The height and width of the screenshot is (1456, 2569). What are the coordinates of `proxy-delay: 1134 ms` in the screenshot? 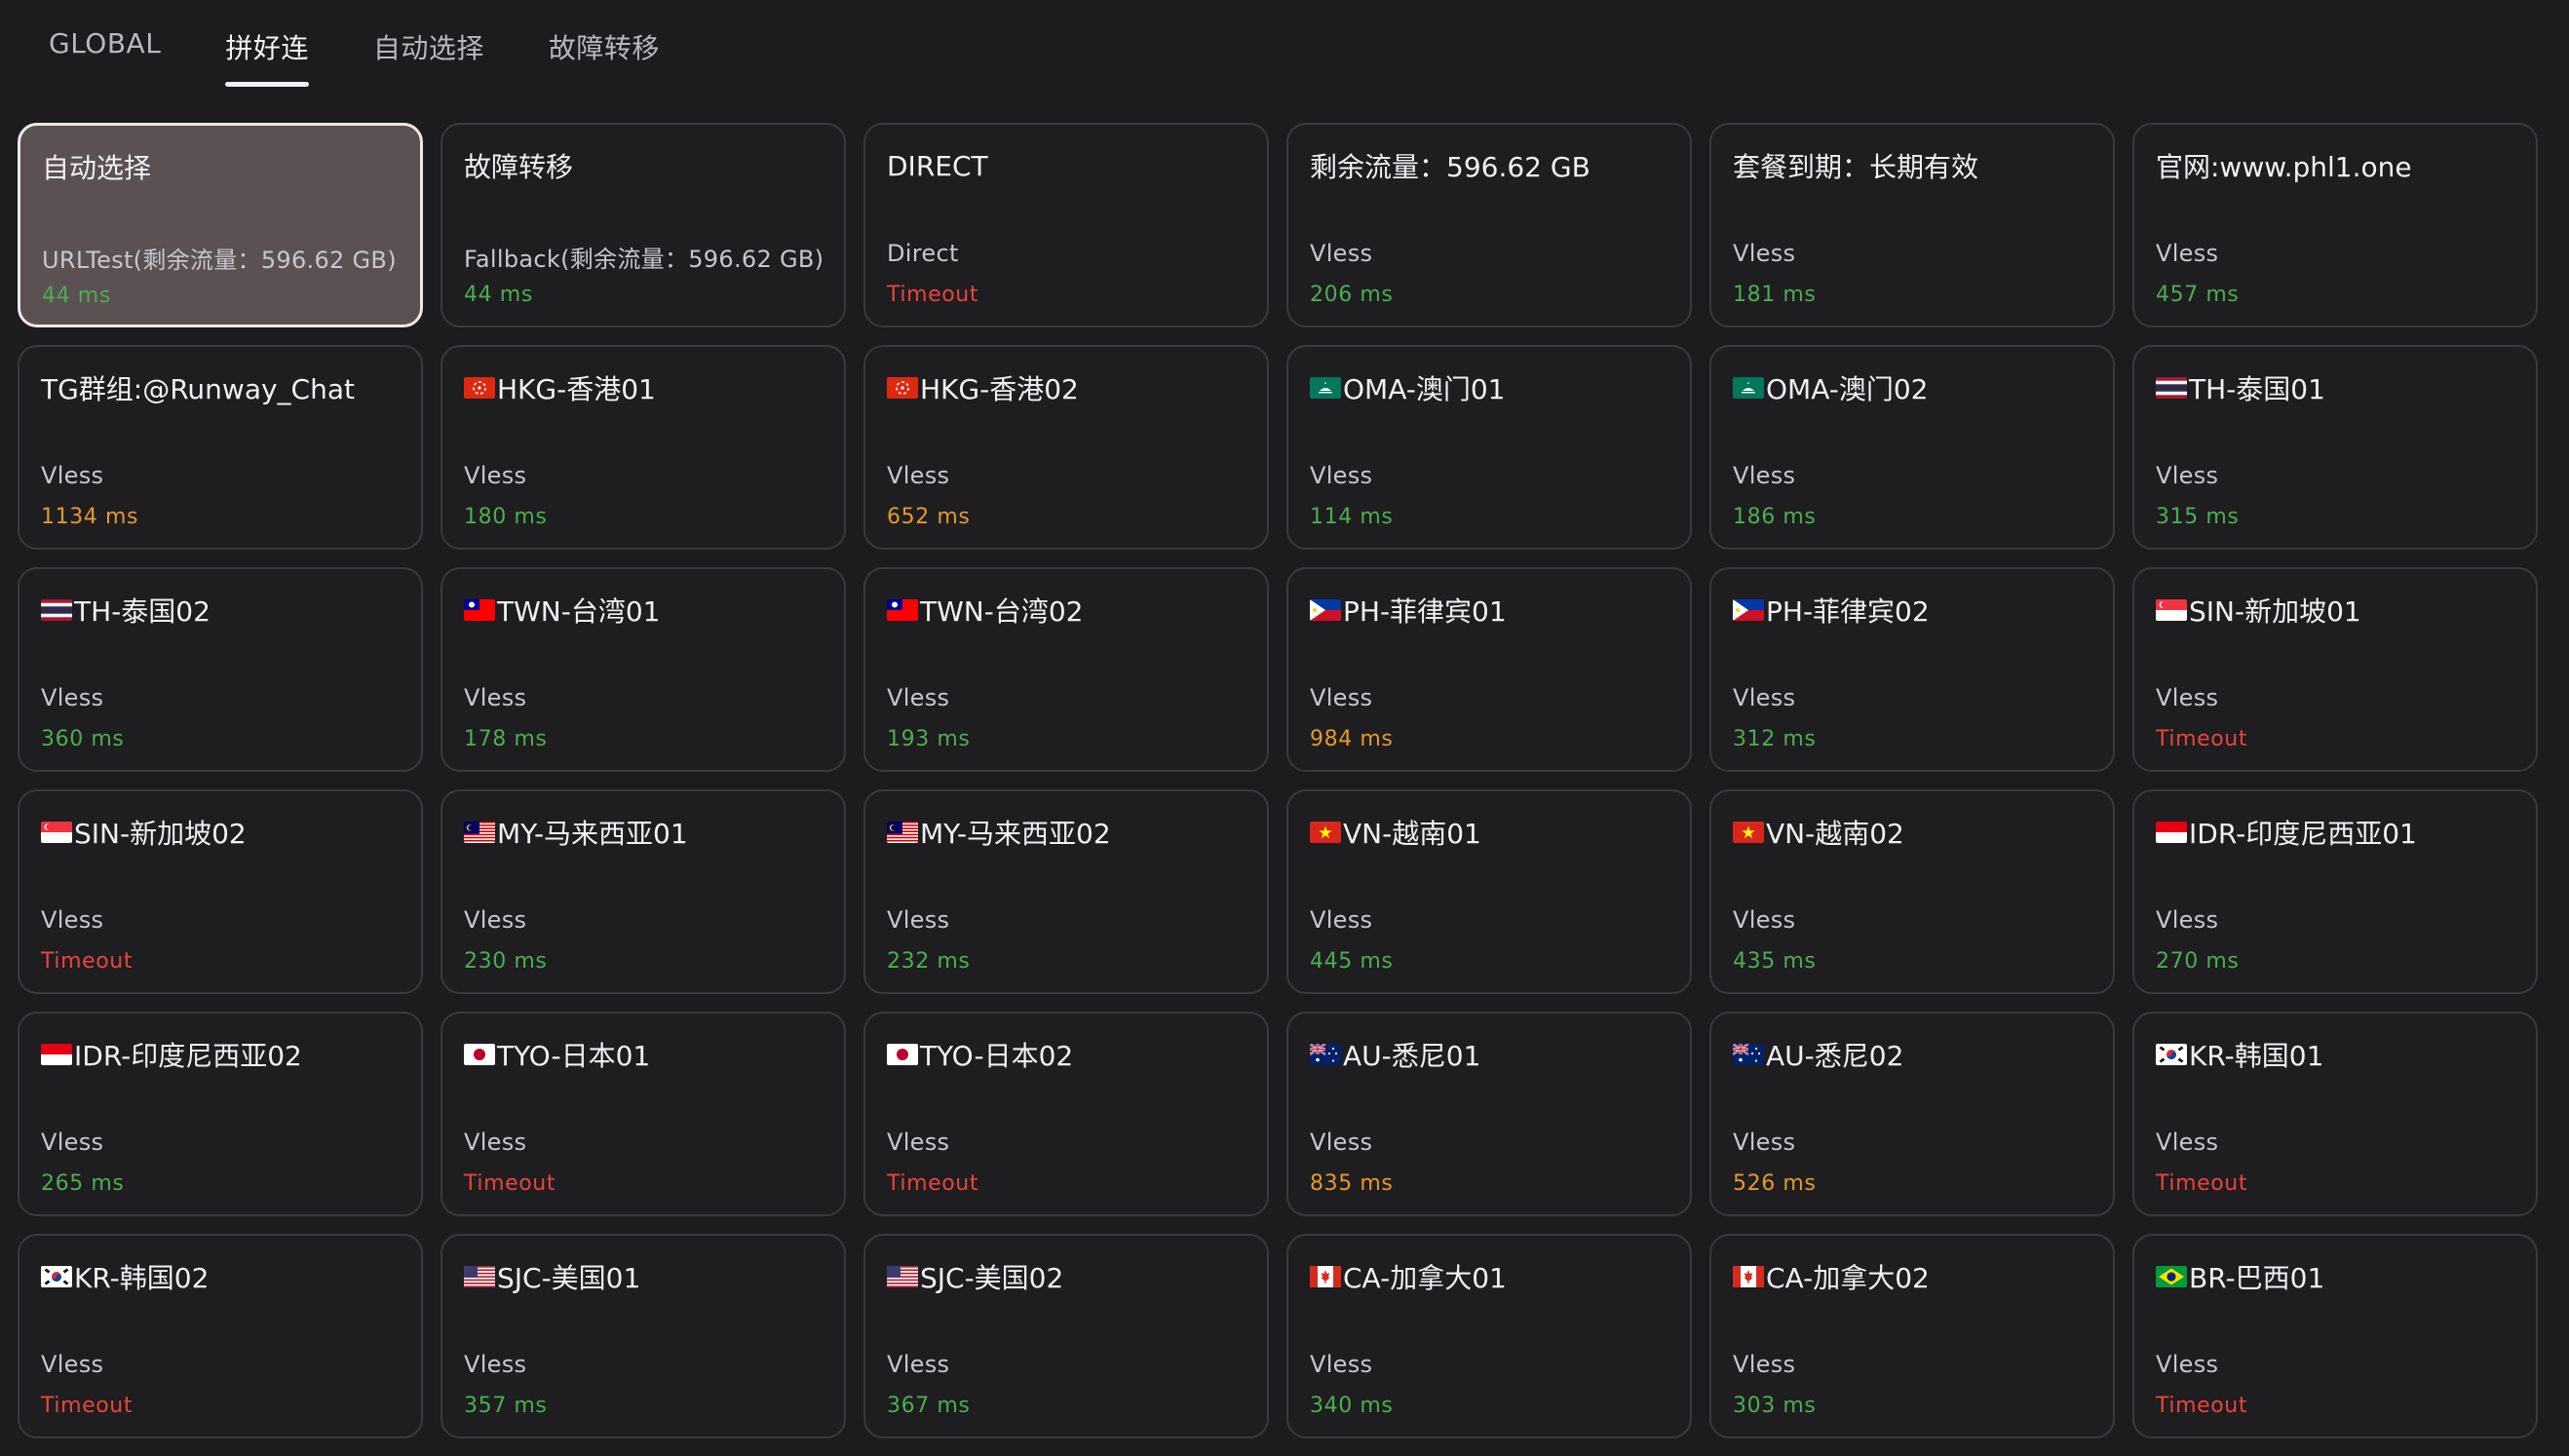 It's located at (89, 517).